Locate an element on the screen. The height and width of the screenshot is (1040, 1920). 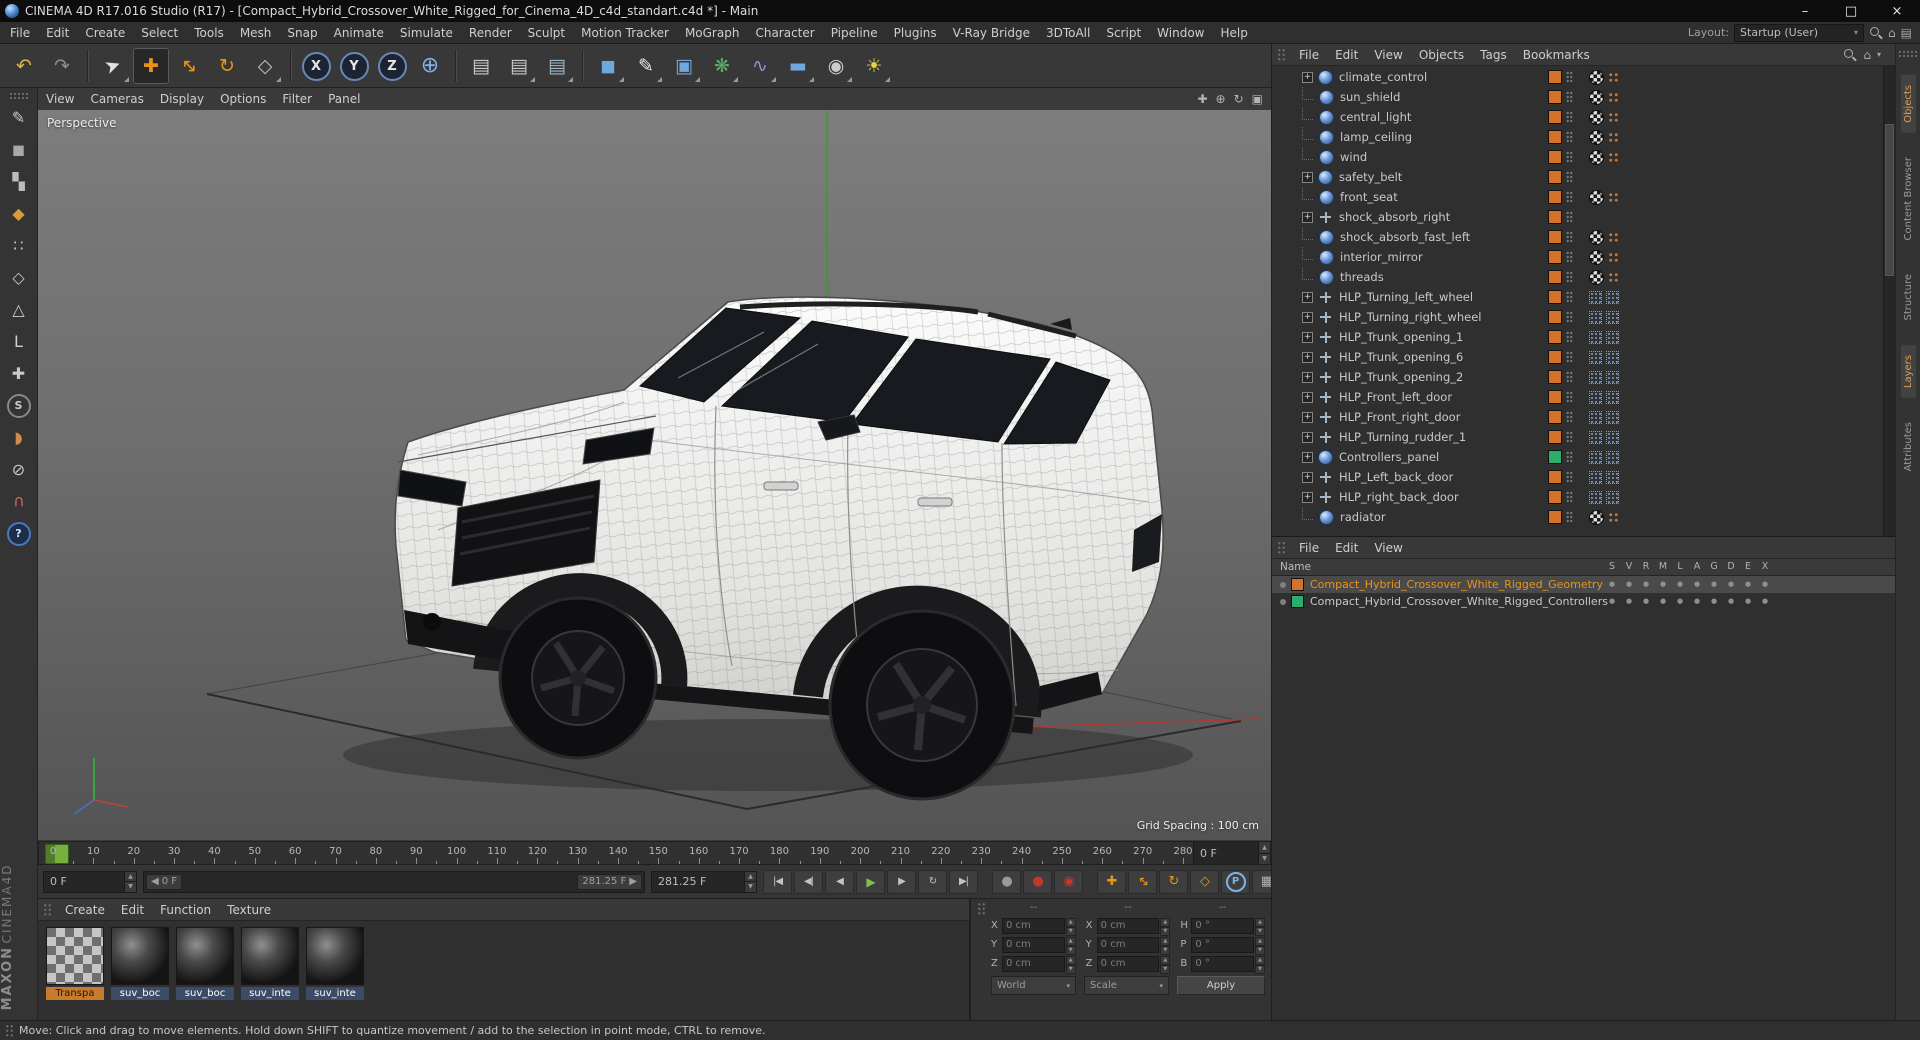
object-row-threads: threads is located at coordinates (1578, 277).